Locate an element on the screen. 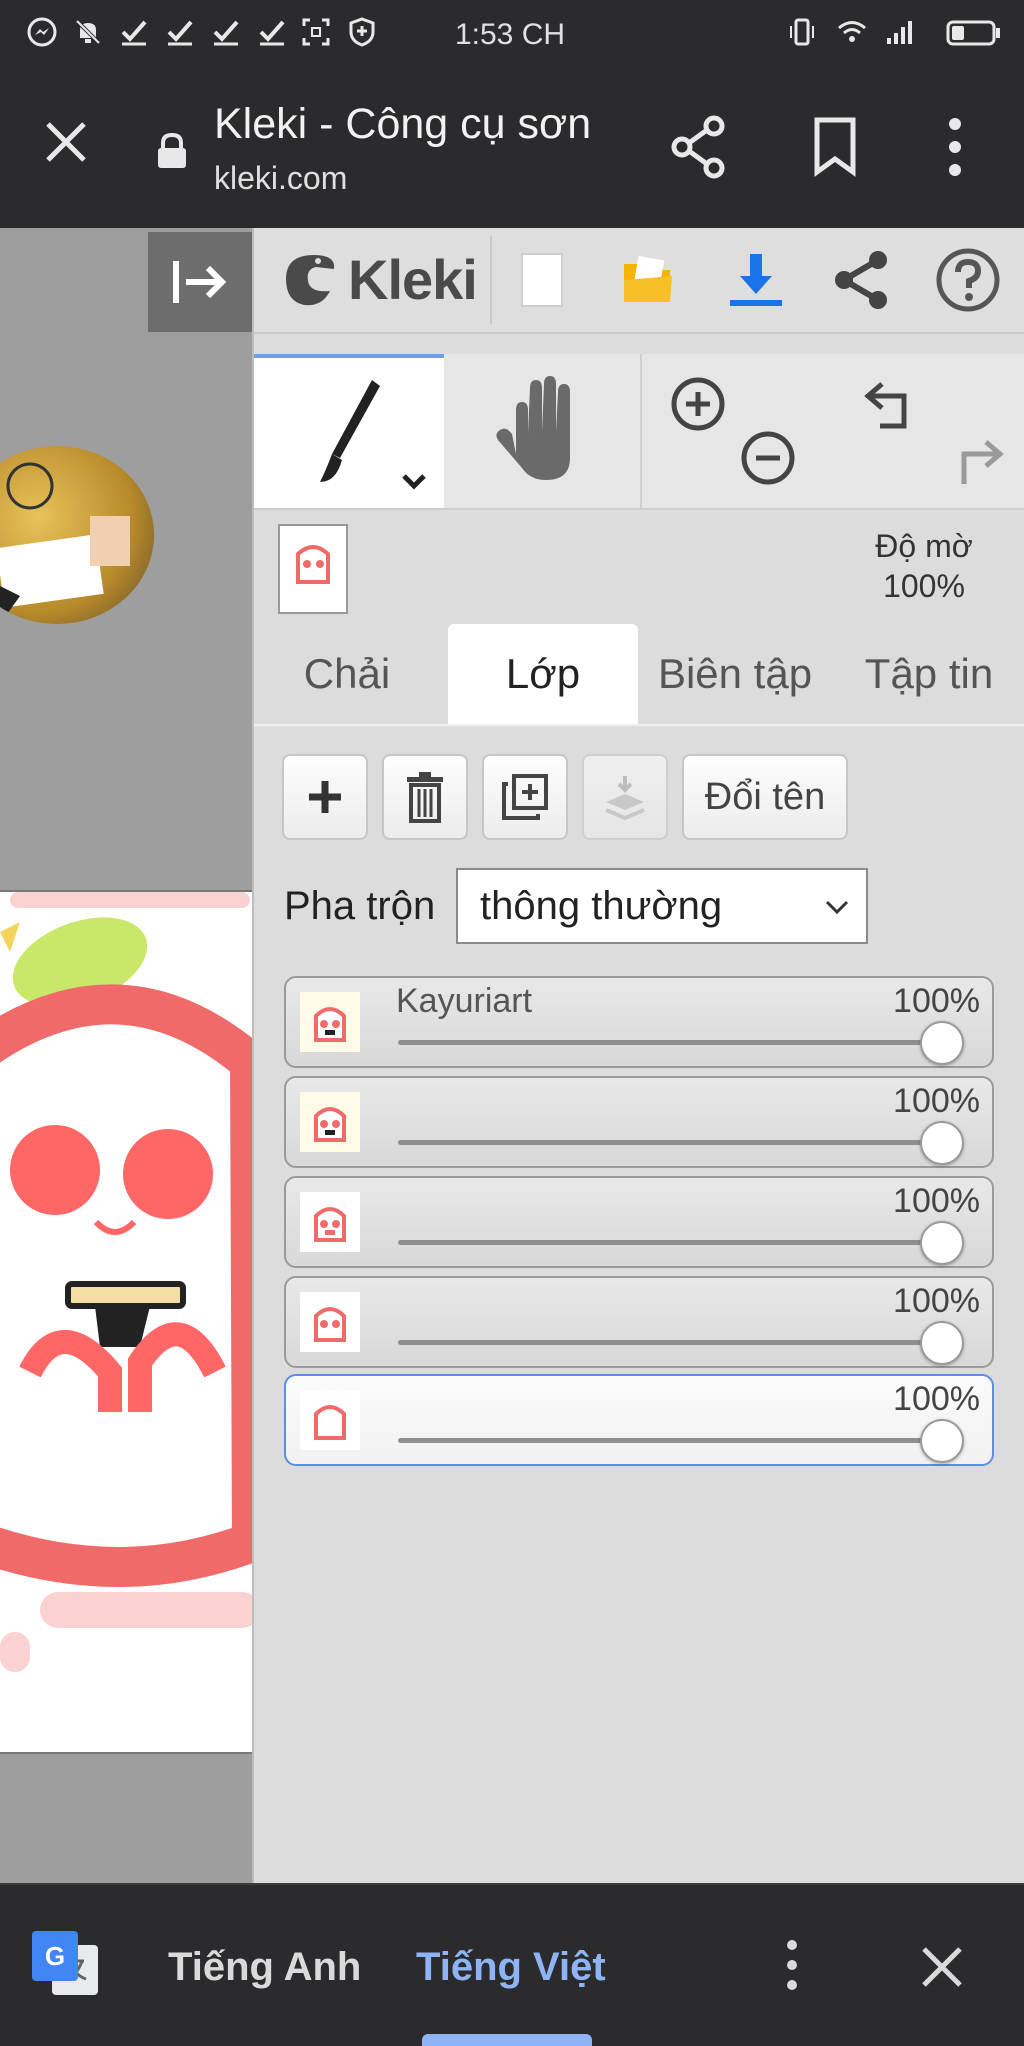 This screenshot has width=1024, height=2046. open-file-button is located at coordinates (648, 280).